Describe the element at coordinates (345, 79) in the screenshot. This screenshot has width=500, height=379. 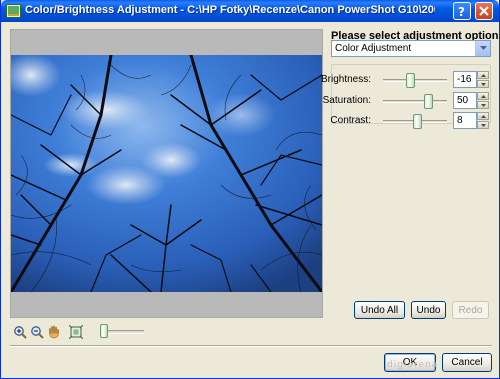
I see `brightness-label: Brightness:` at that location.